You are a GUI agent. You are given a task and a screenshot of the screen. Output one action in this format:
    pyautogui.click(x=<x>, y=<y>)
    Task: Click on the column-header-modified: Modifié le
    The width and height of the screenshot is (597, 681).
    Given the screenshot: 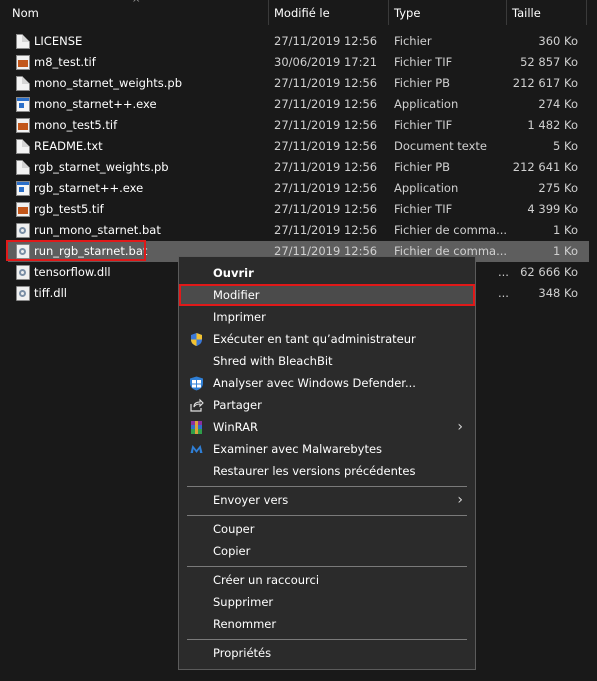 What is the action you would take?
    pyautogui.click(x=328, y=12)
    